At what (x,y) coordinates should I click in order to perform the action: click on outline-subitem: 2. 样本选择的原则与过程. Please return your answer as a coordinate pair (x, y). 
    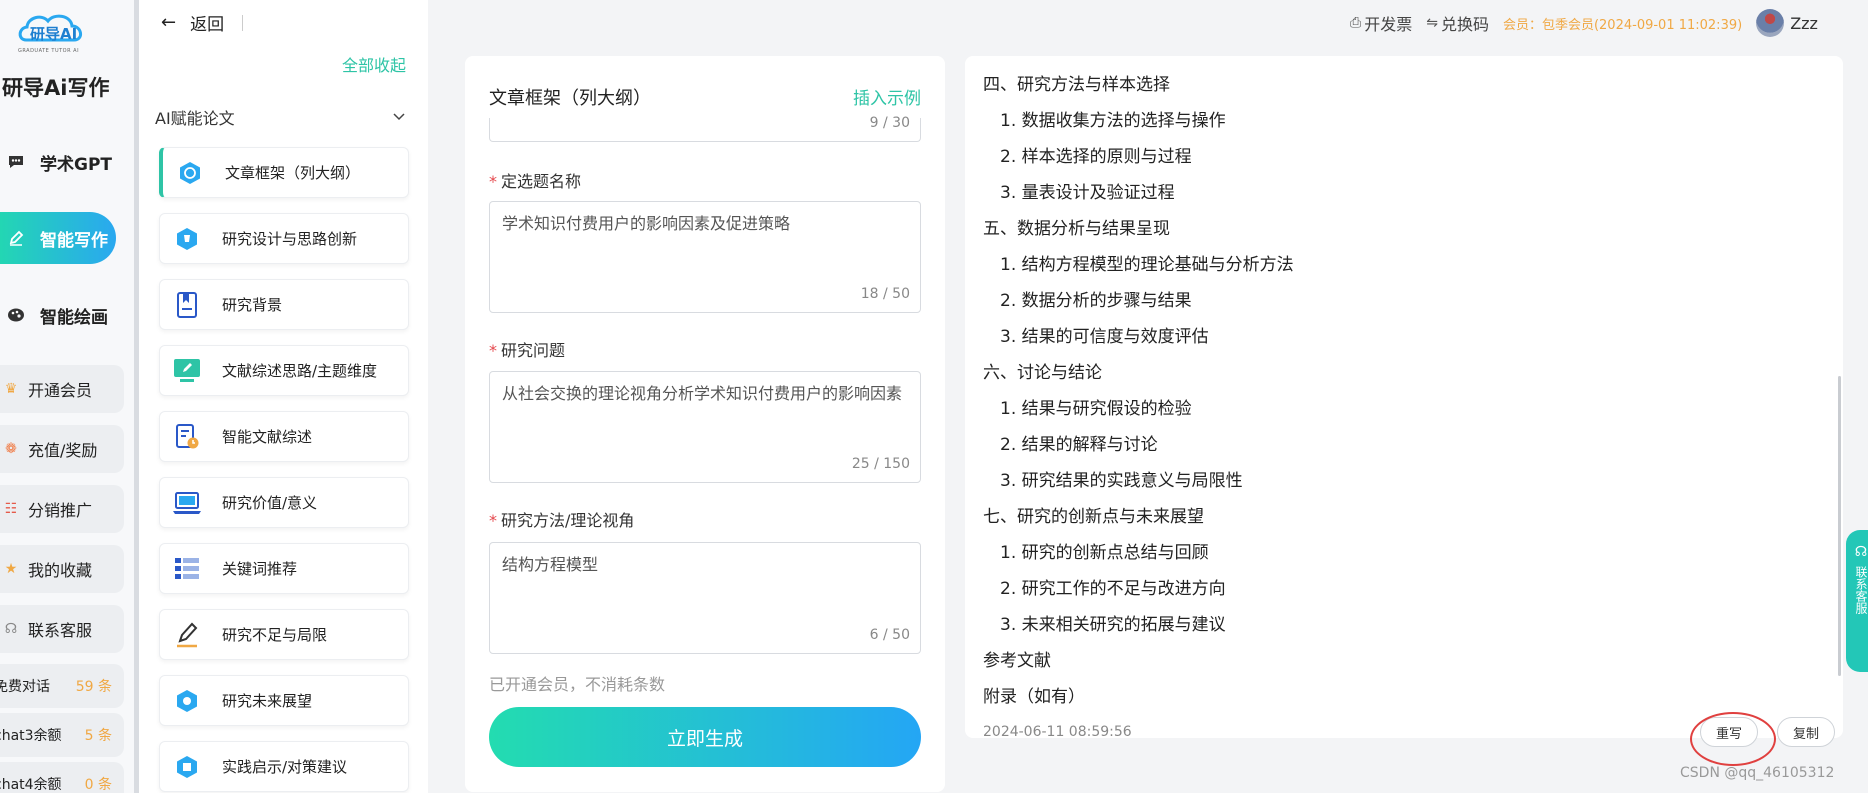
    Looking at the image, I should click on (1096, 157).